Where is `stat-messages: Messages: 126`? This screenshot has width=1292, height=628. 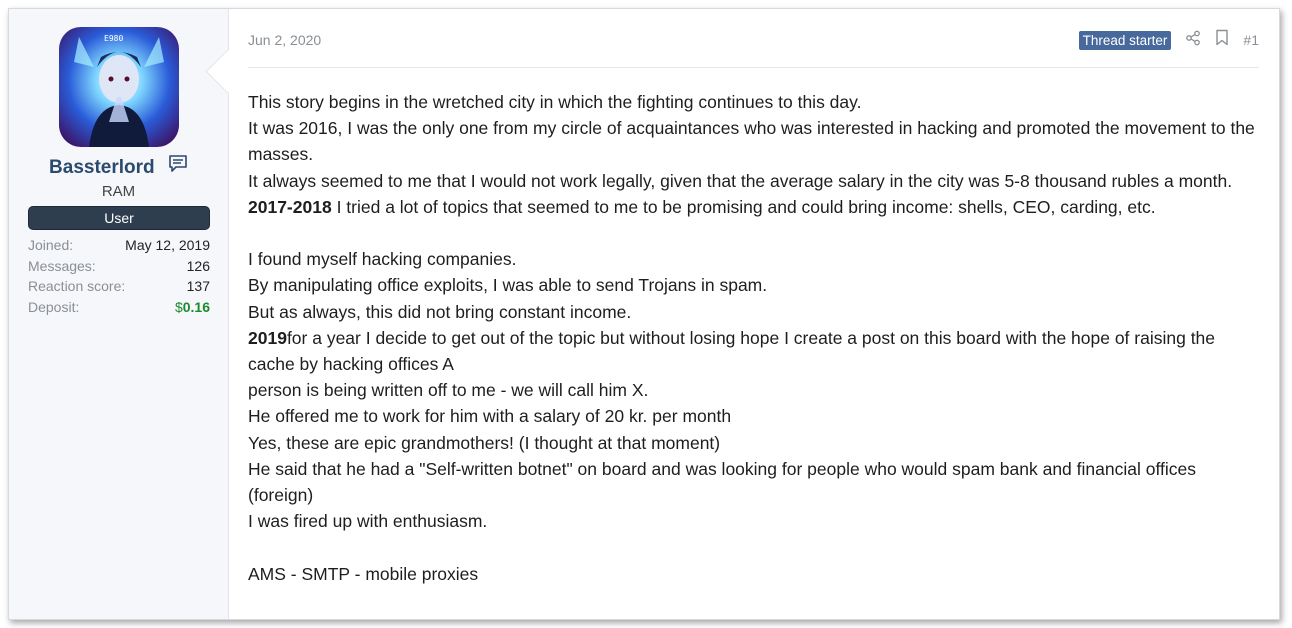 stat-messages: Messages: 126 is located at coordinates (119, 266).